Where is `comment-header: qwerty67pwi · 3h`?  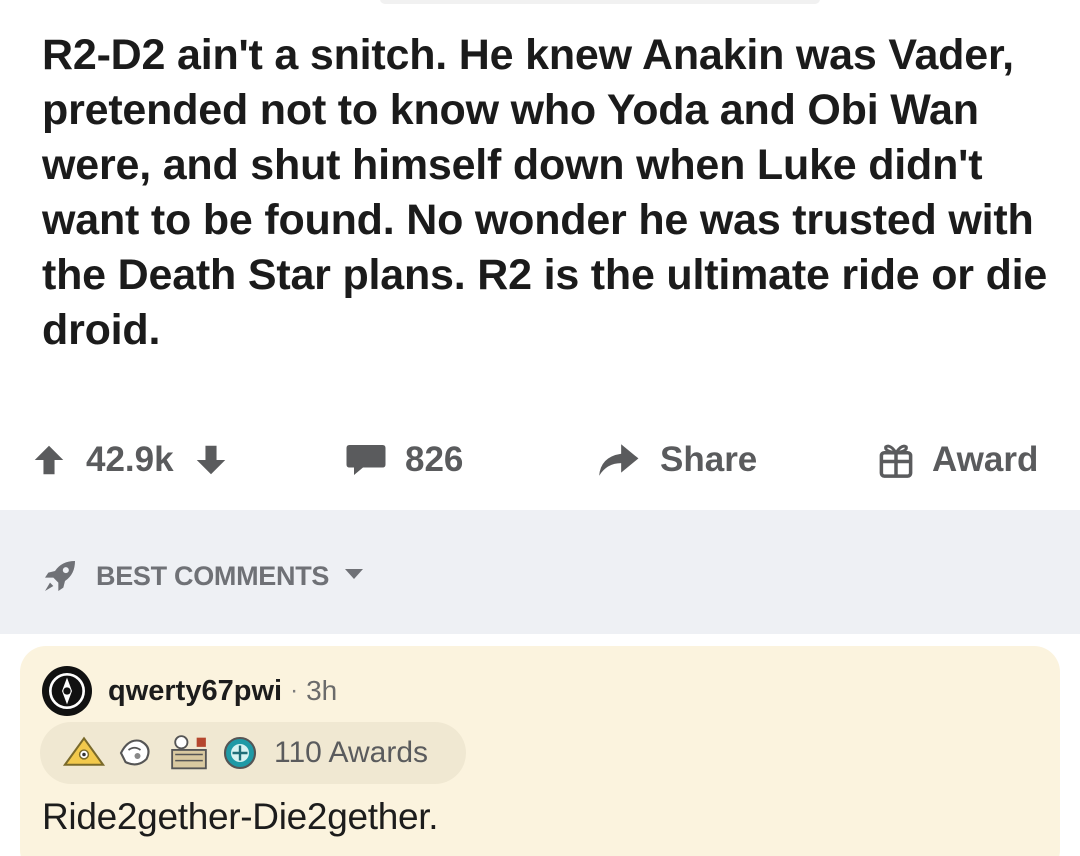
comment-header: qwerty67pwi · 3h is located at coordinates (189, 691).